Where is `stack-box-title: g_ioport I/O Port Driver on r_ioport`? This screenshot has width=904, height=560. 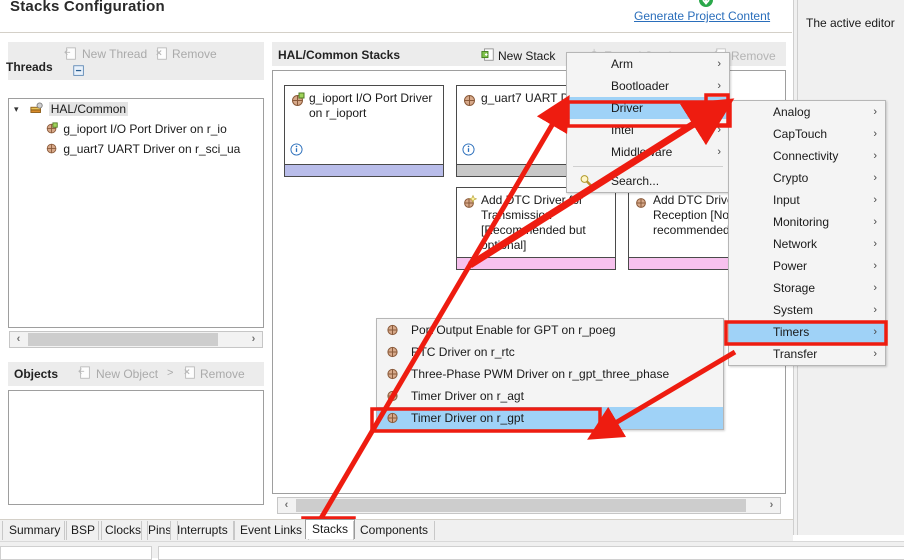
stack-box-title: g_ioport I/O Port Driver on r_ioport is located at coordinates (371, 105).